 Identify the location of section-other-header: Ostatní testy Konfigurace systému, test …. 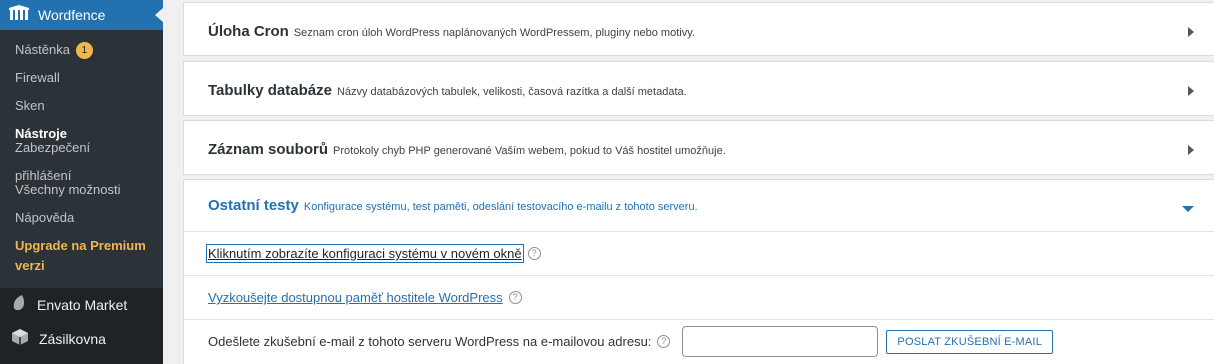
(699, 206).